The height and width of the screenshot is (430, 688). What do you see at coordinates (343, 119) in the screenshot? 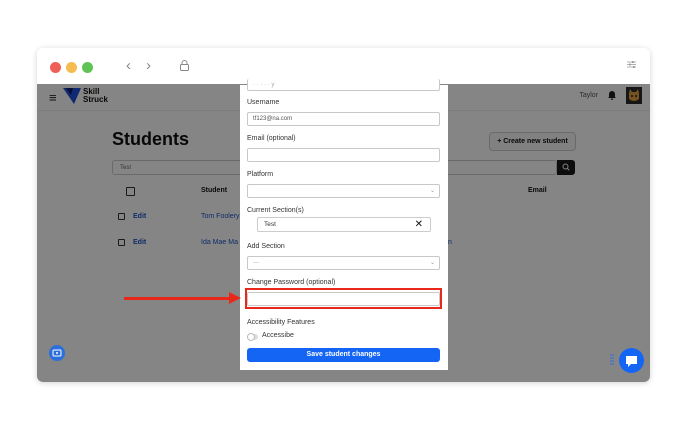
I see `username-field: tf123@na.com` at bounding box center [343, 119].